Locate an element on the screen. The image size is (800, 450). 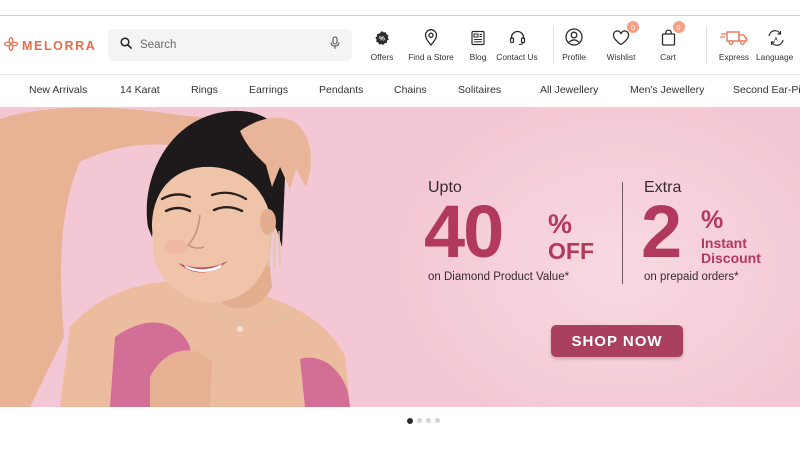
offer-40-value: 40 is located at coordinates (464, 231).